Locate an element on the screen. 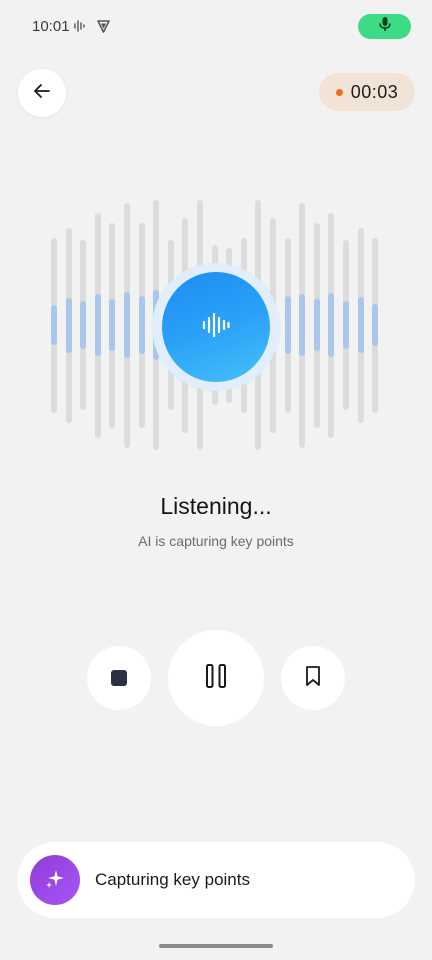 The image size is (432, 960). recording-timer: 00:03 is located at coordinates (367, 92).